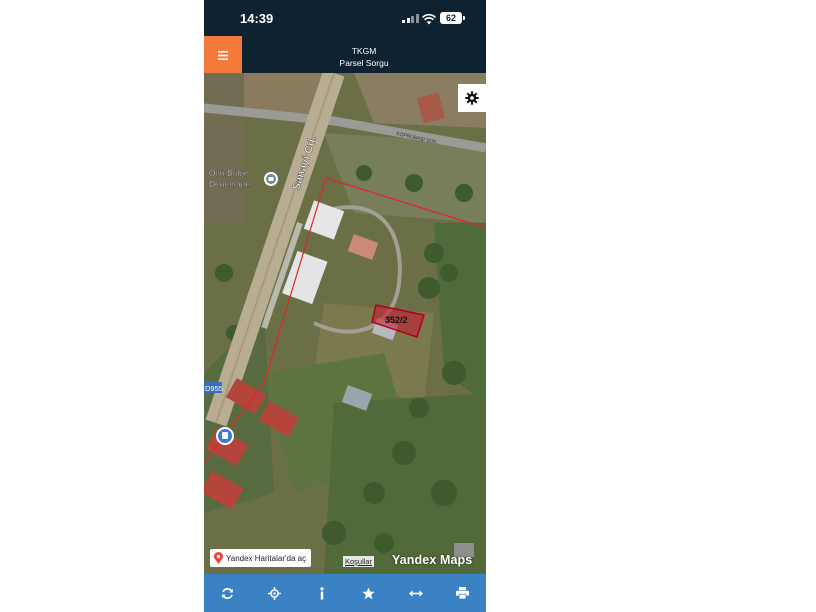 Image resolution: width=816 pixels, height=612 pixels. What do you see at coordinates (432, 560) in the screenshot?
I see `yandex-attribution: Yandex Maps` at bounding box center [432, 560].